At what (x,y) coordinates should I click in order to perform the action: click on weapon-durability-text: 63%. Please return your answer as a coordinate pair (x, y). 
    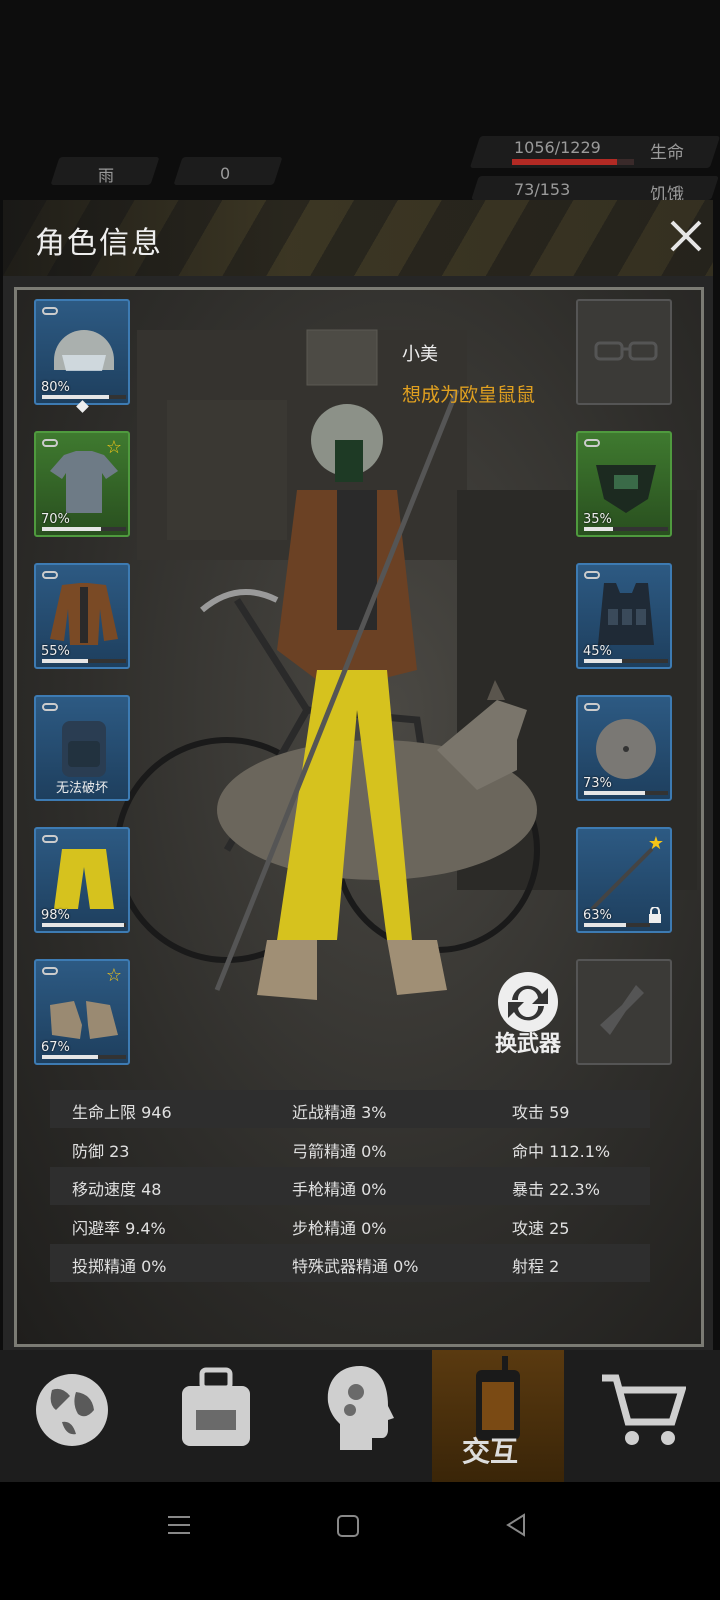
    Looking at the image, I should click on (597, 915).